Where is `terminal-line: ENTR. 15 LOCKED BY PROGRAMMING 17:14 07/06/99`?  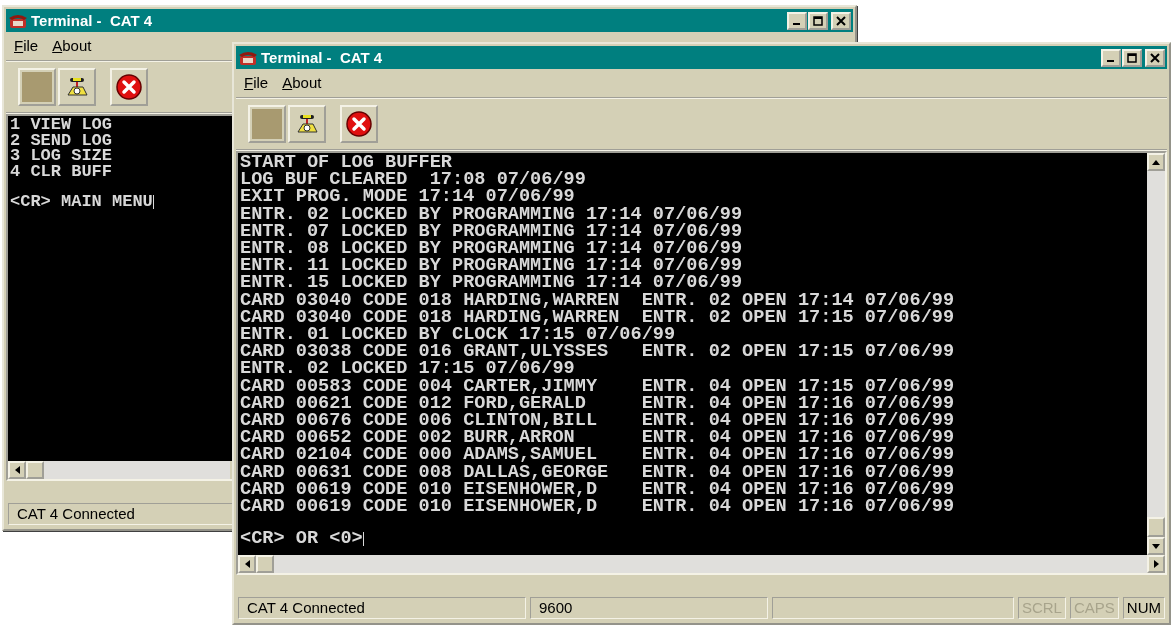 terminal-line: ENTR. 15 LOCKED BY PROGRAMMING 17:14 07/06/99 is located at coordinates (491, 283).